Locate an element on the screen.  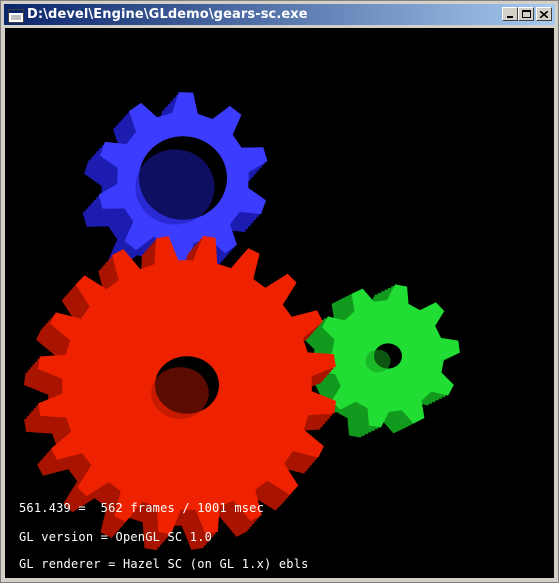
close-icon is located at coordinates (544, 14).